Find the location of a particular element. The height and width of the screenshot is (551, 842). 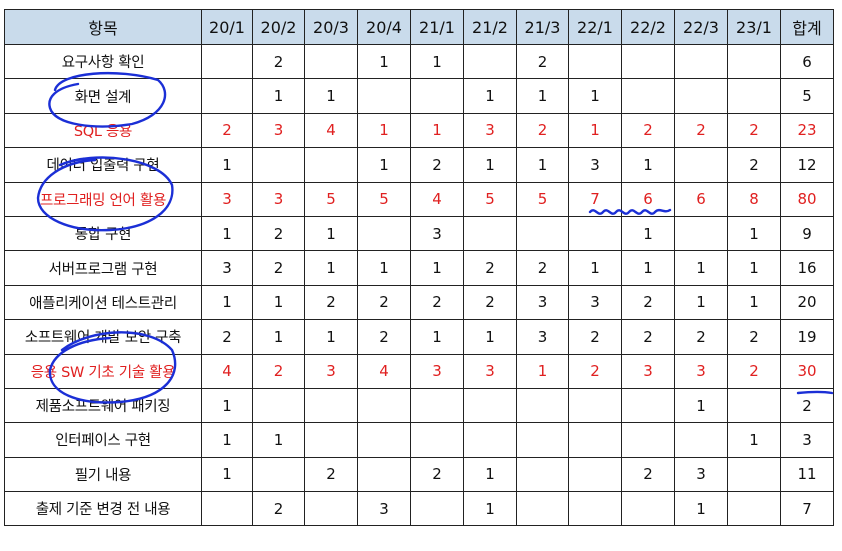

row-total-cell: 16 is located at coordinates (807, 268).